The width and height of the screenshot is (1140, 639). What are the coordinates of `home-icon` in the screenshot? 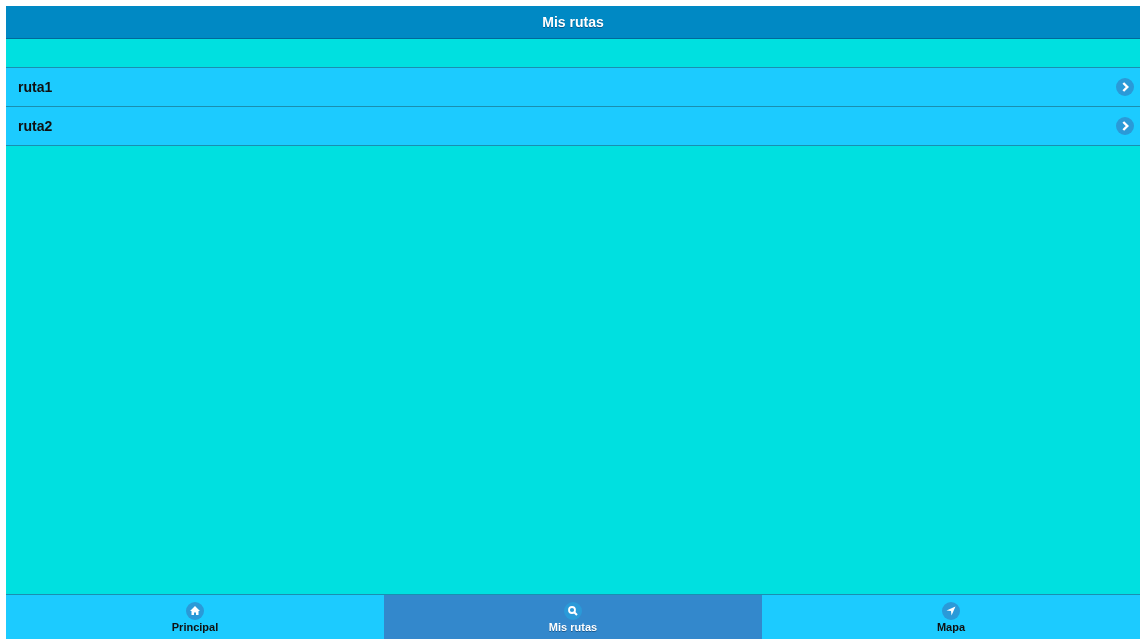 It's located at (195, 610).